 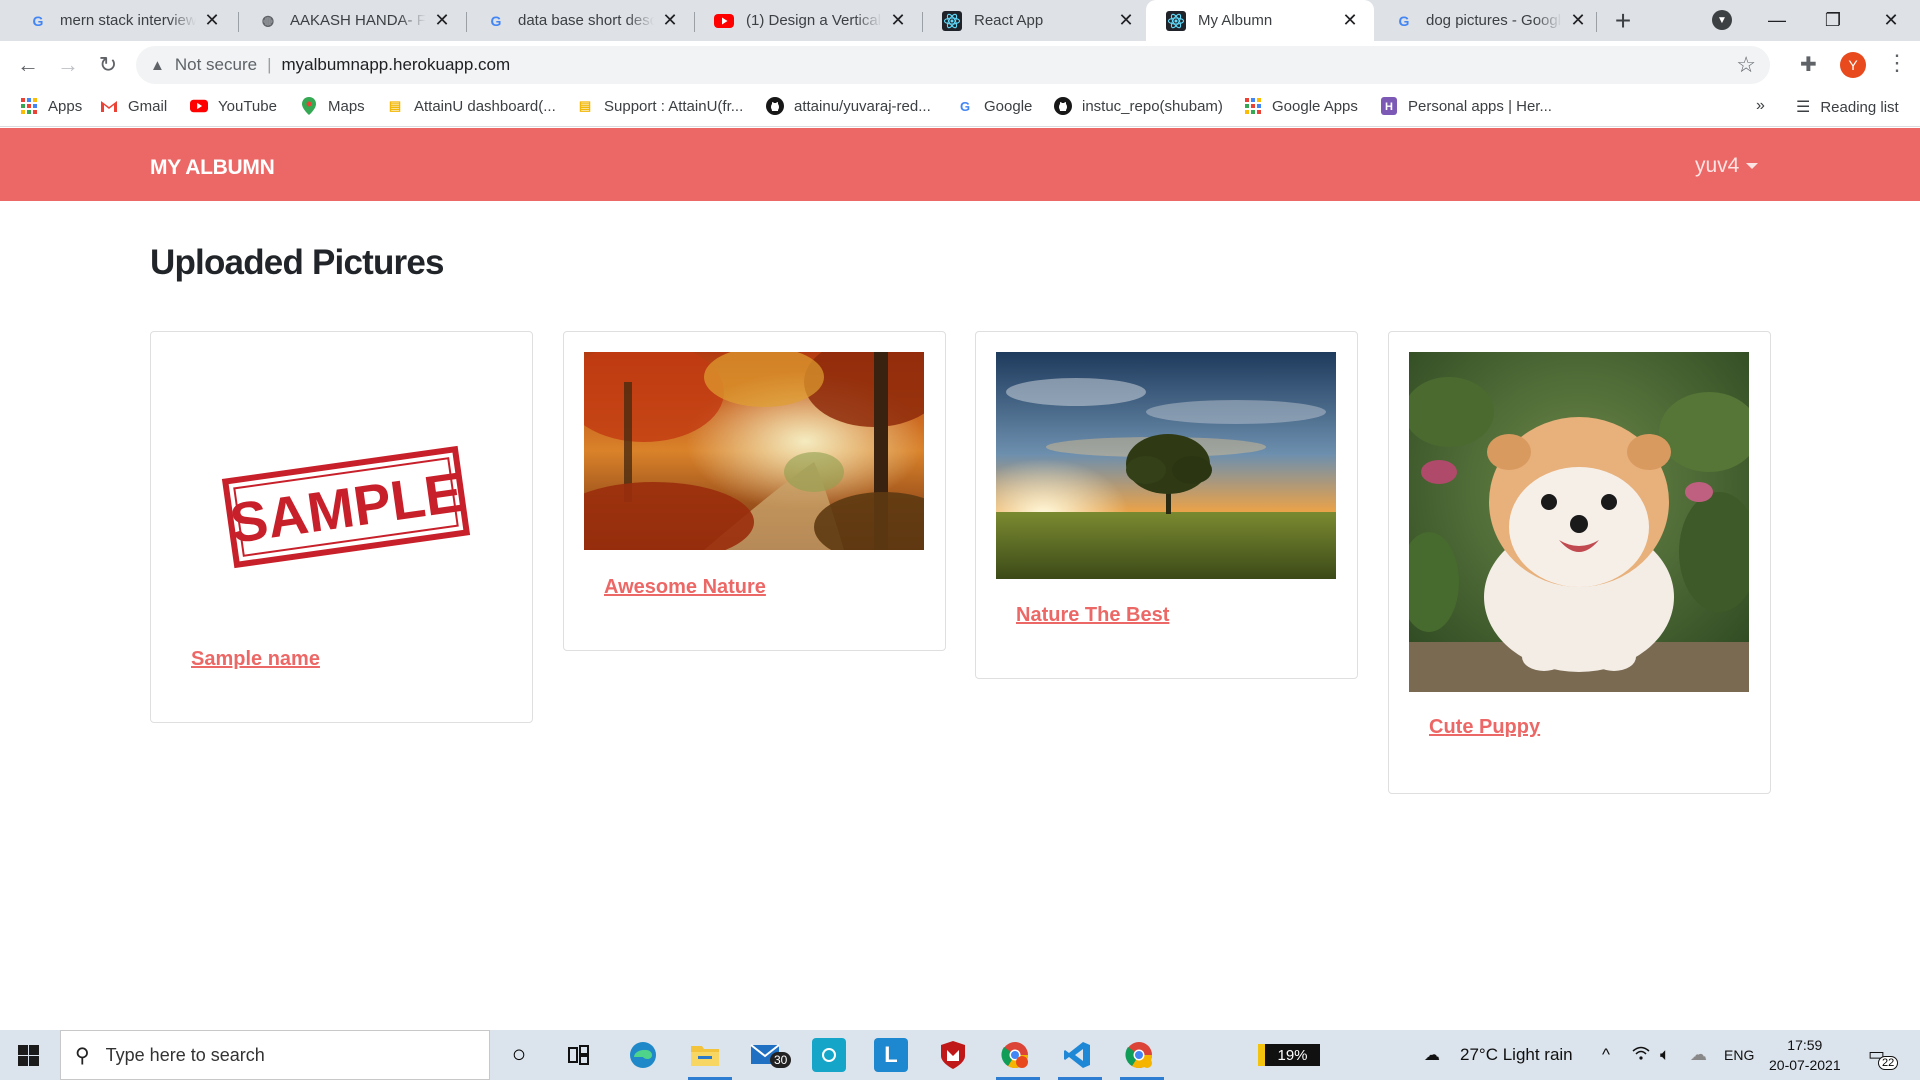 I want to click on github-icon, so click(x=1063, y=106).